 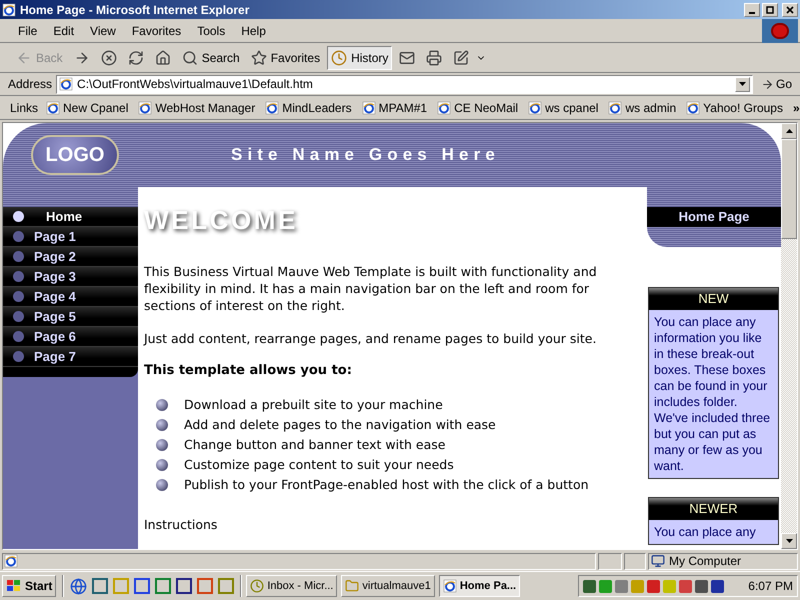 What do you see at coordinates (63, 31) in the screenshot?
I see `menu-item: Edit` at bounding box center [63, 31].